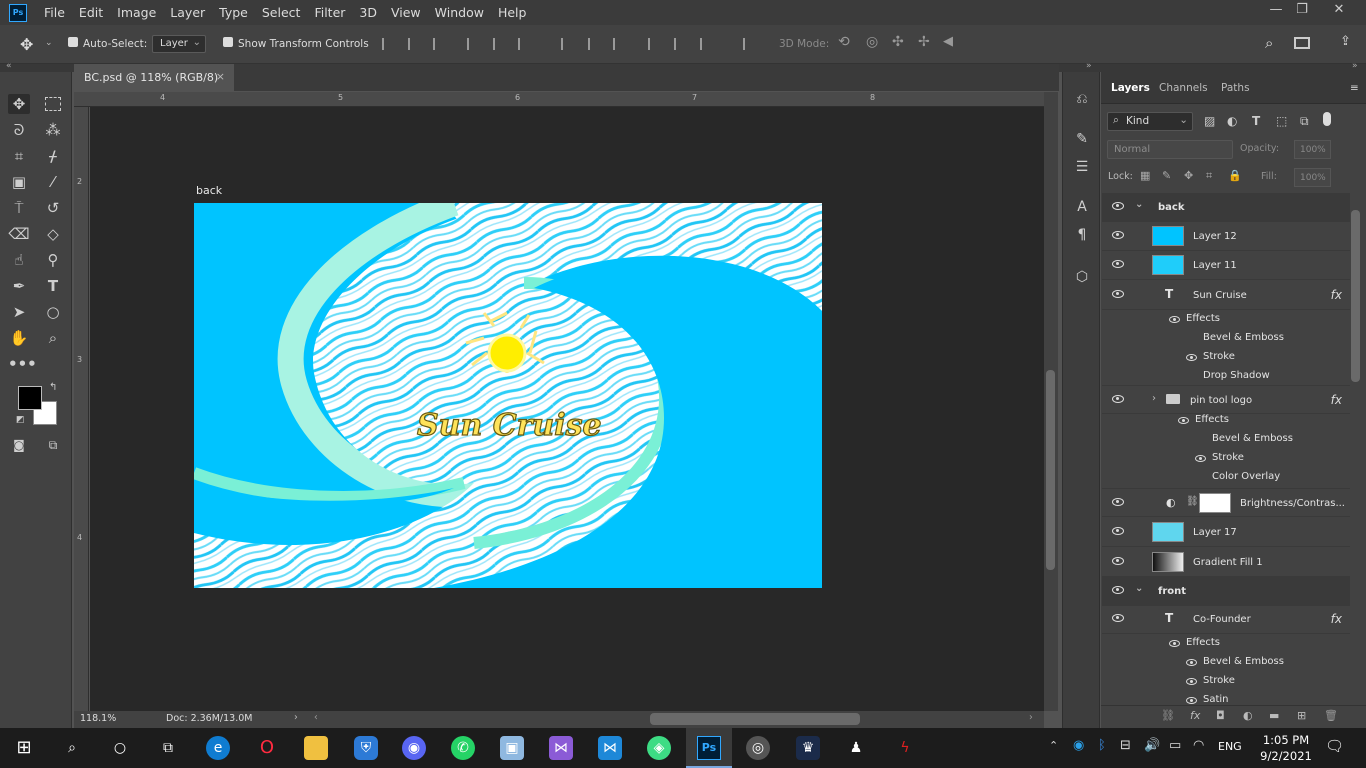 The image size is (1366, 768). Describe the element at coordinates (659, 748) in the screenshot. I see `android-studio-icon: ◈` at that location.